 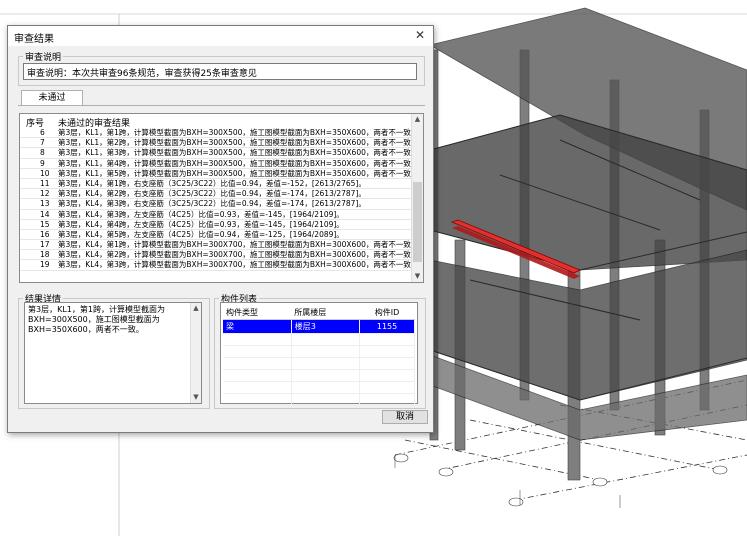 What do you see at coordinates (34, 39) in the screenshot?
I see `dialog-title: 审查结果` at bounding box center [34, 39].